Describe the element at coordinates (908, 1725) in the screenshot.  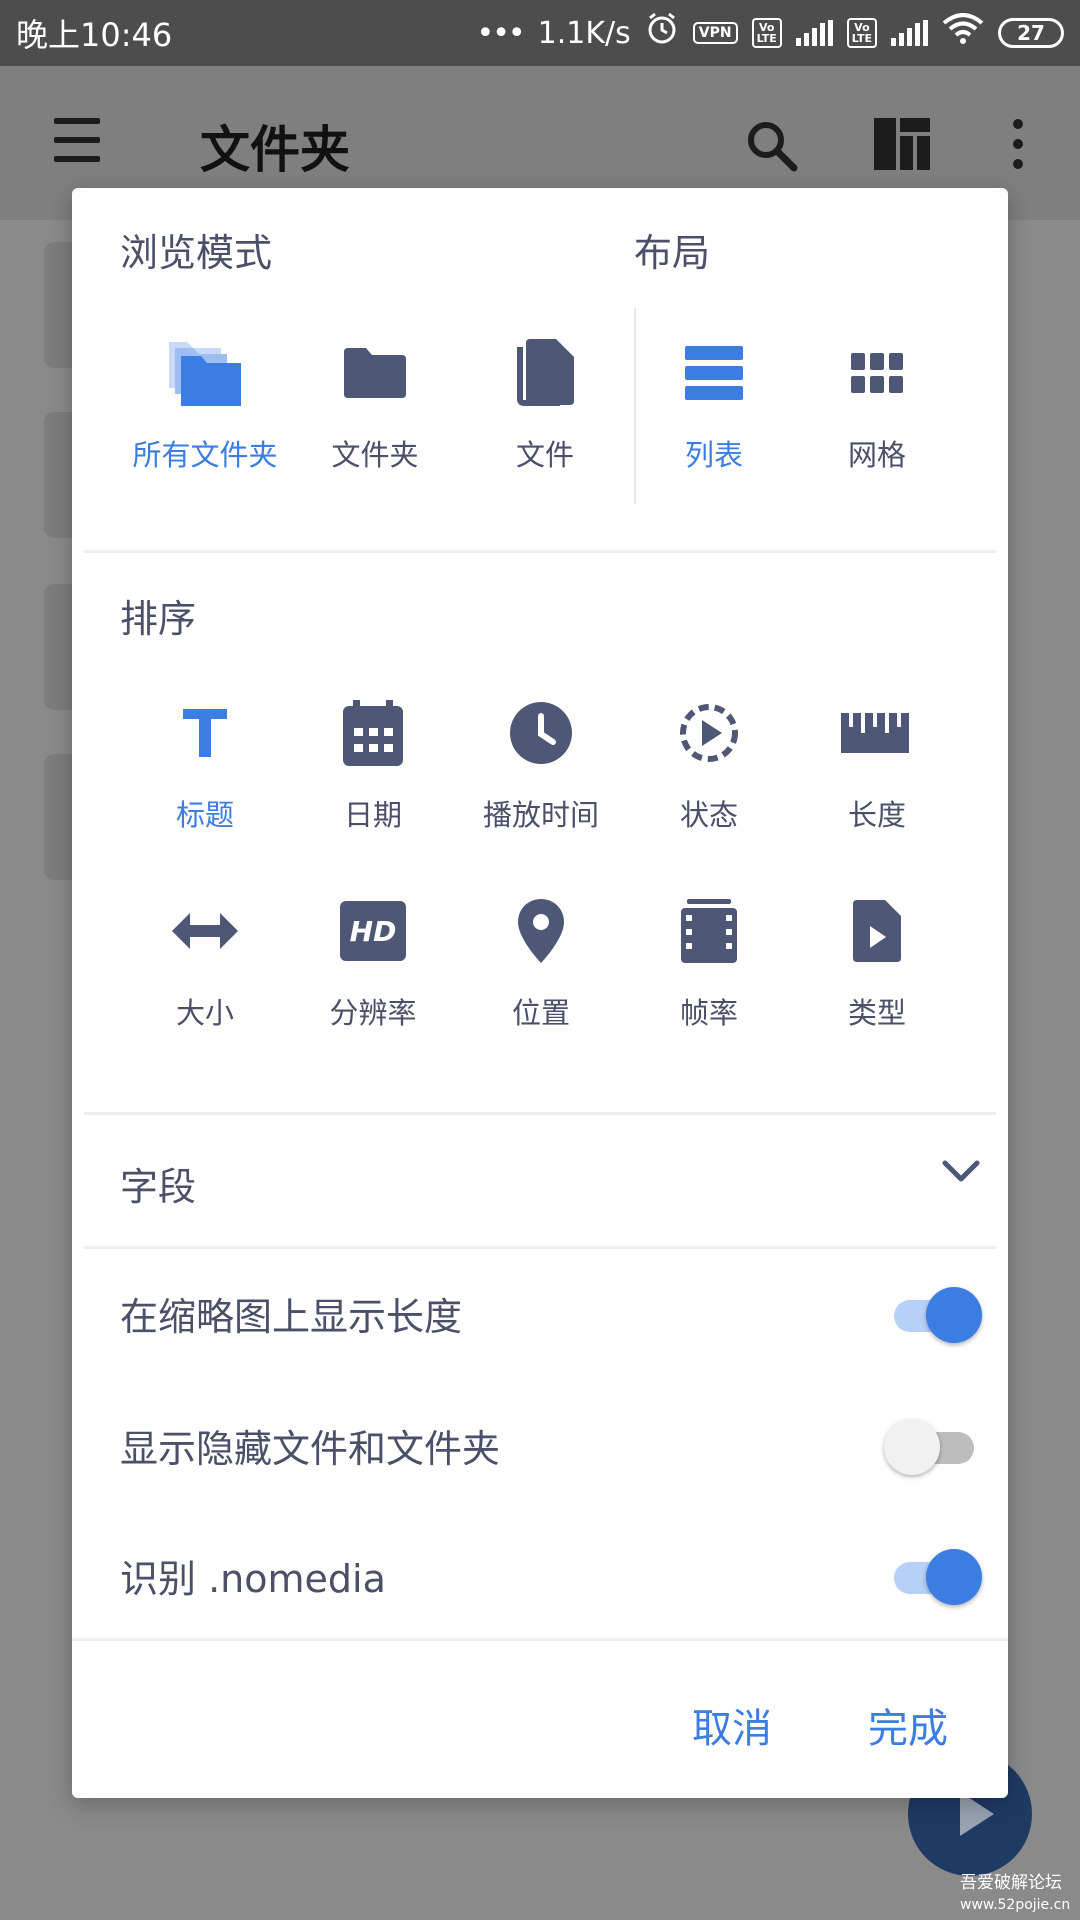
I see `done-button: 完成` at that location.